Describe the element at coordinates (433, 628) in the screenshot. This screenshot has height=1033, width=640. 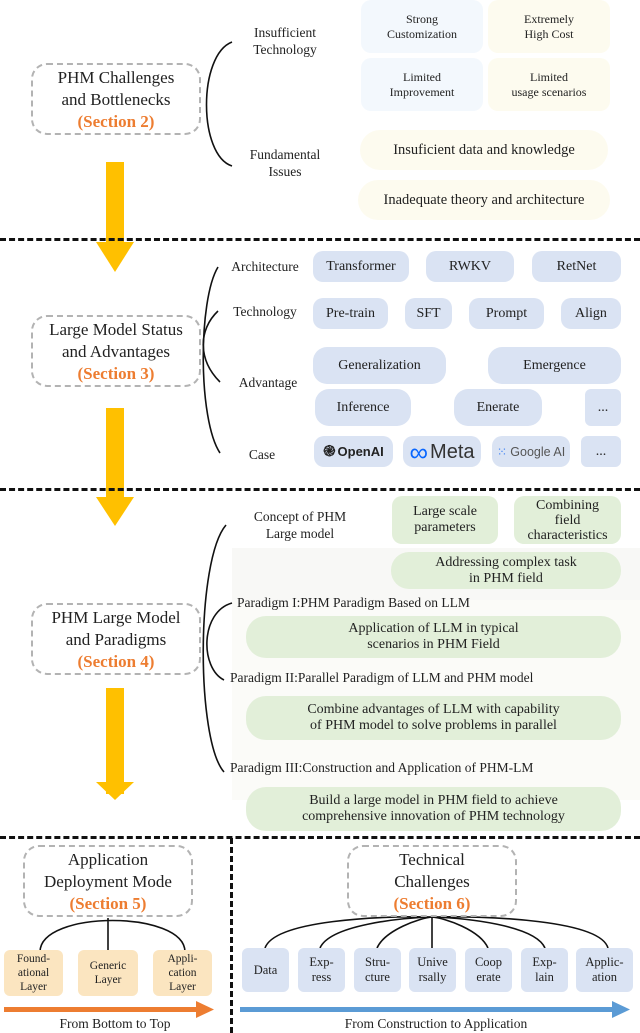
I see `desc-line1: Application of LLM in typical` at that location.